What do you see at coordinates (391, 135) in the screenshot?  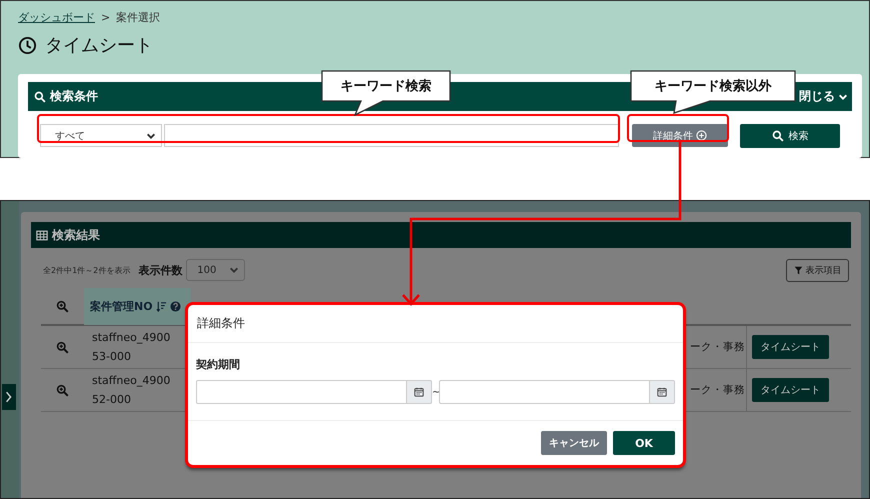 I see `keyword-field` at bounding box center [391, 135].